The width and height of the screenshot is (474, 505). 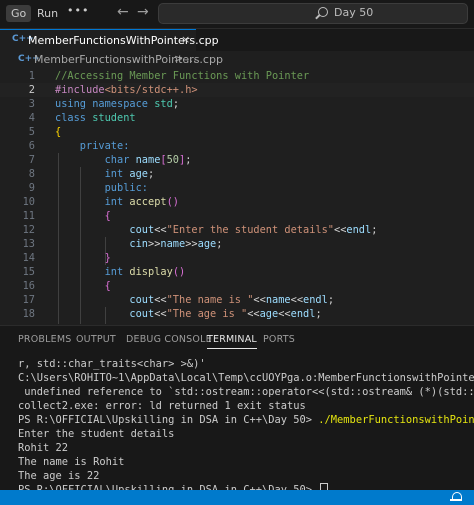 What do you see at coordinates (237, 497) in the screenshot?
I see `status-bar` at bounding box center [237, 497].